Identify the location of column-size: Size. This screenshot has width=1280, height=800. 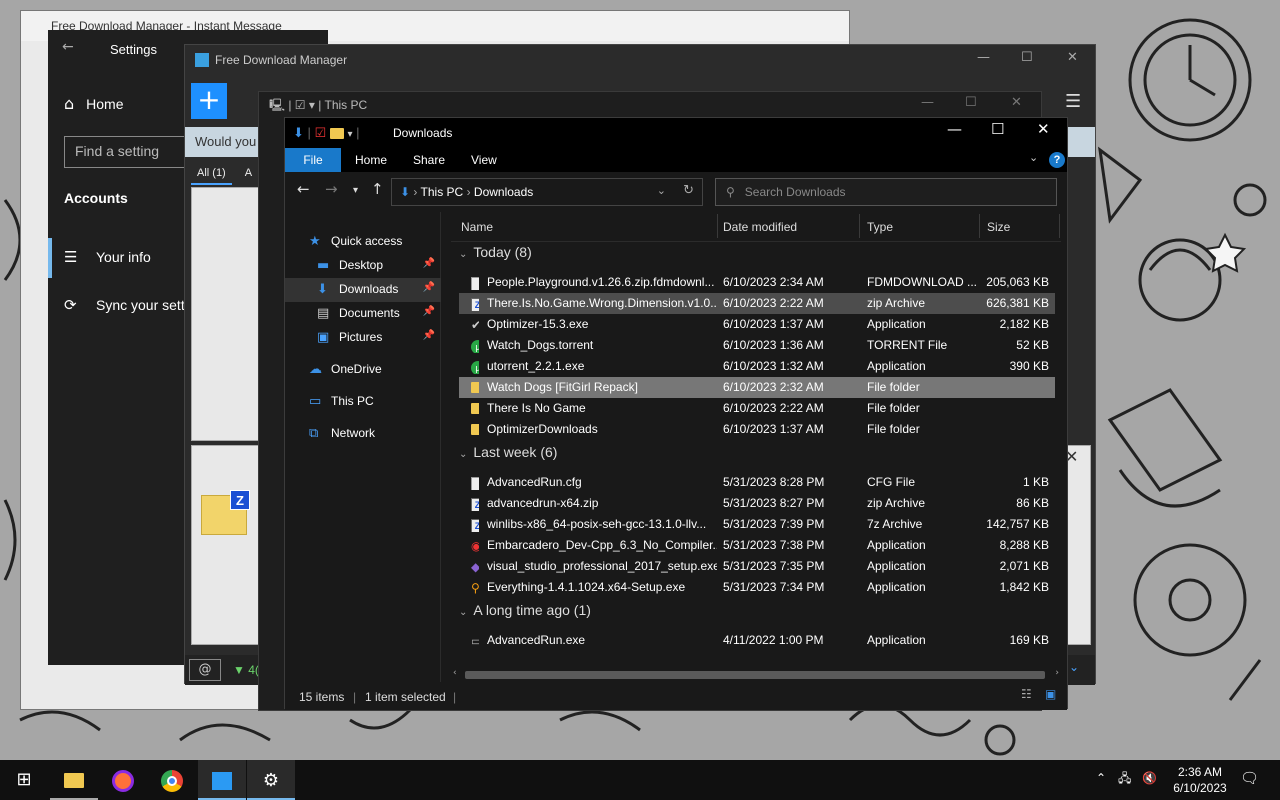
(998, 227).